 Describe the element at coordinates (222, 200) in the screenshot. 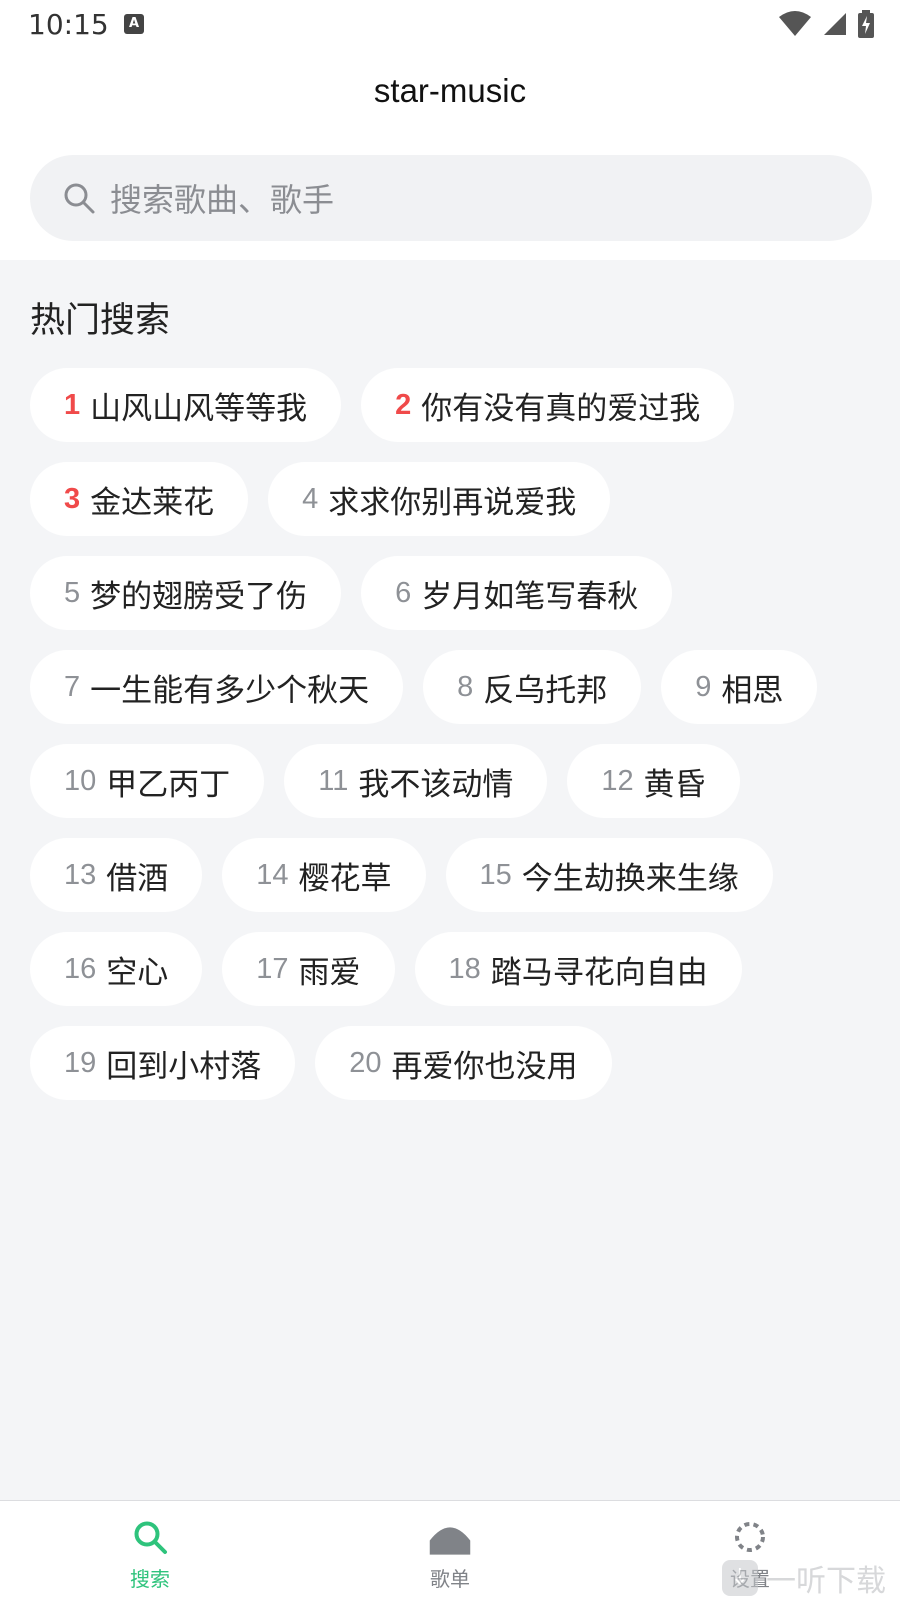

I see `search-placeholder: 搜索歌曲、歌手` at that location.